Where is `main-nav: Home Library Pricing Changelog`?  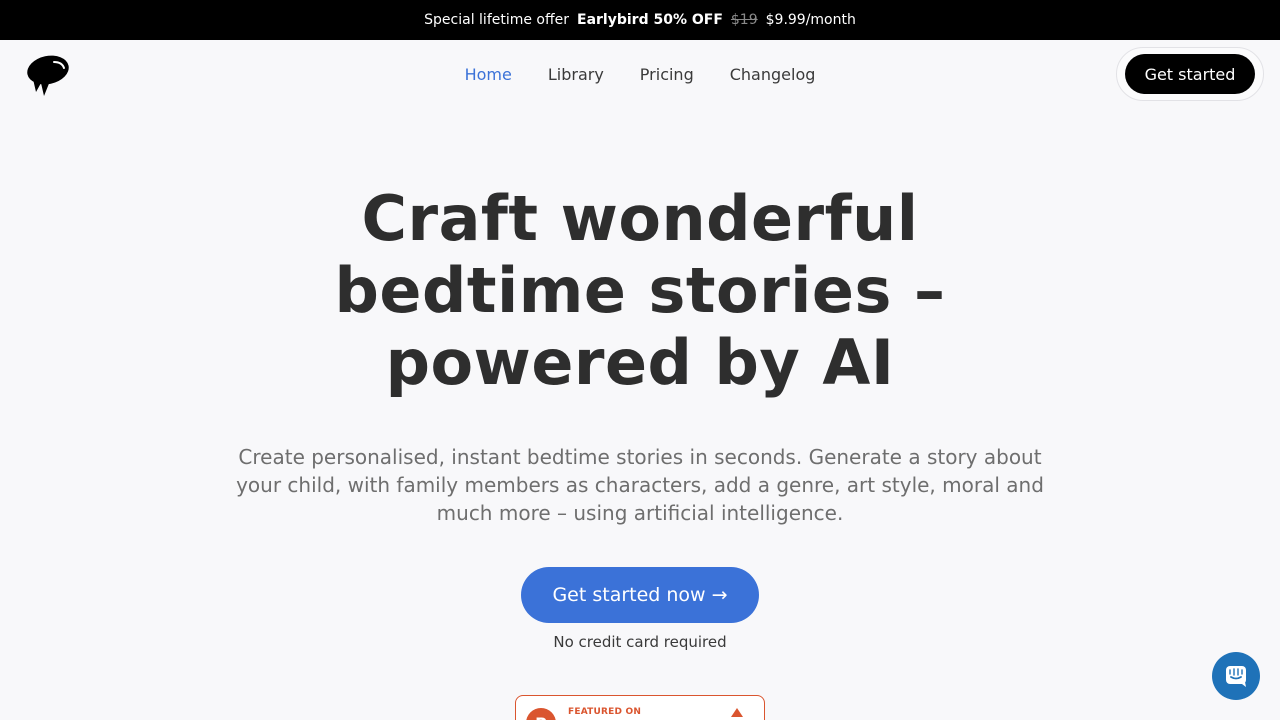 main-nav: Home Library Pricing Changelog is located at coordinates (640, 74).